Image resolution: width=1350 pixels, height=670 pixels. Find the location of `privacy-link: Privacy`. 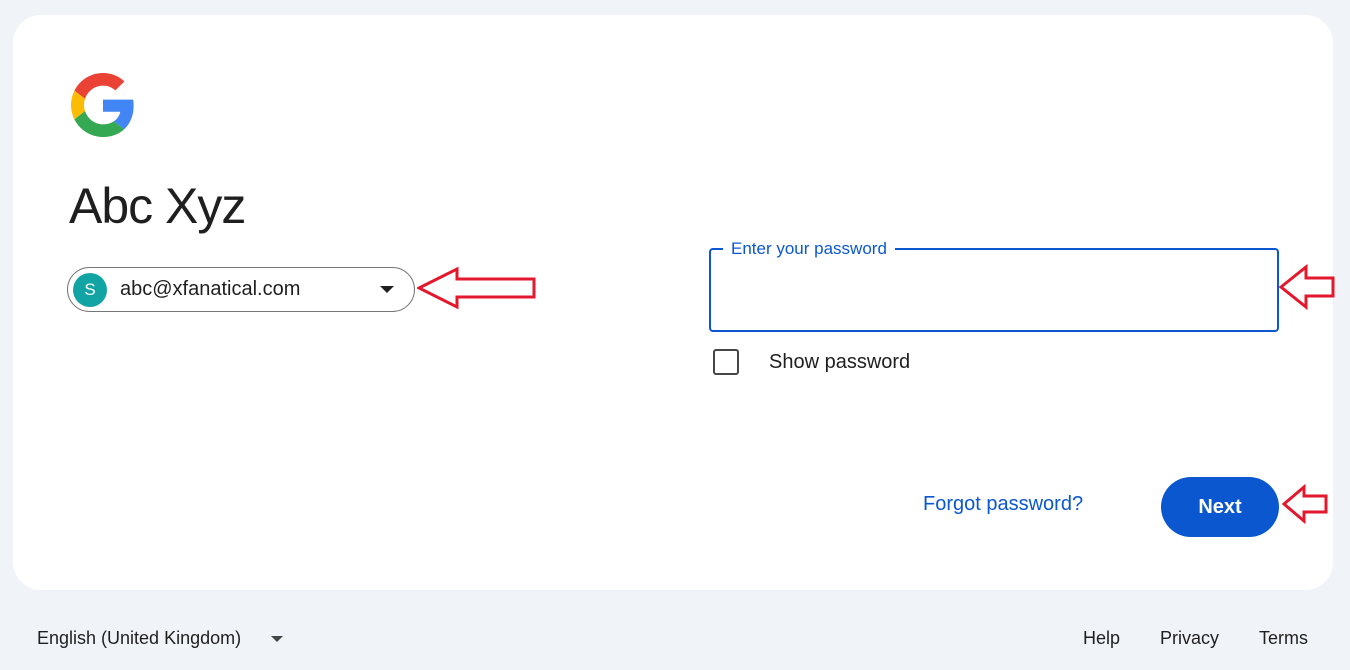

privacy-link: Privacy is located at coordinates (1189, 638).